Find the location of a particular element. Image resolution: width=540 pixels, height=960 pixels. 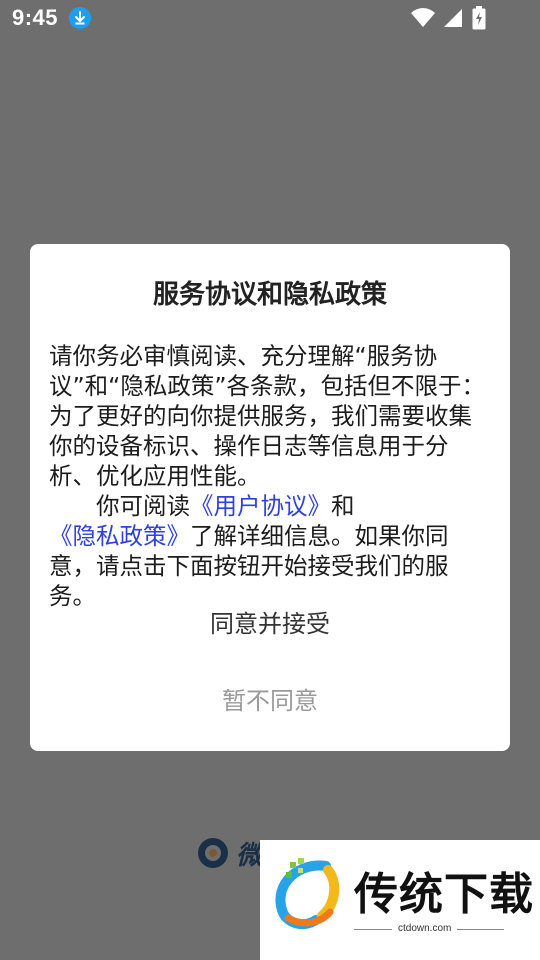

app-logo-text: 微 is located at coordinates (249, 855).